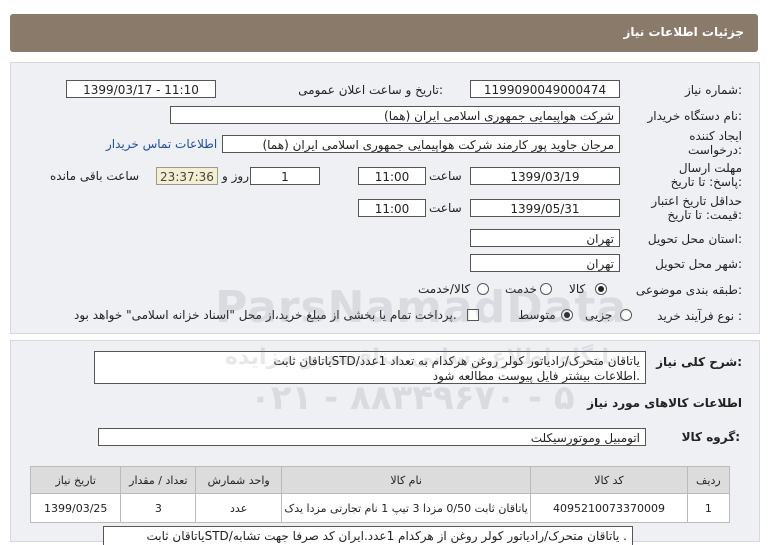  Describe the element at coordinates (545, 89) in the screenshot. I see `need-number-field: 1199090049000474` at that location.